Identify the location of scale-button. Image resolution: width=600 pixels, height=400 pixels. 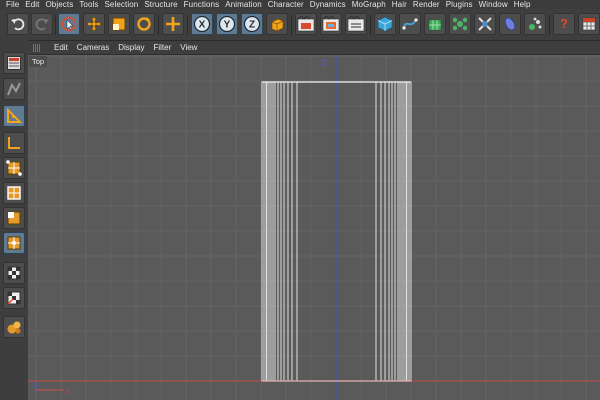
(119, 24).